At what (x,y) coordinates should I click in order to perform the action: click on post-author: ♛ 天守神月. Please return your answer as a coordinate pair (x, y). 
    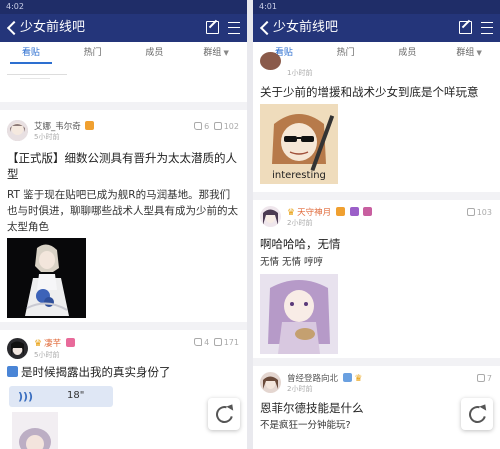
    Looking at the image, I should click on (330, 212).